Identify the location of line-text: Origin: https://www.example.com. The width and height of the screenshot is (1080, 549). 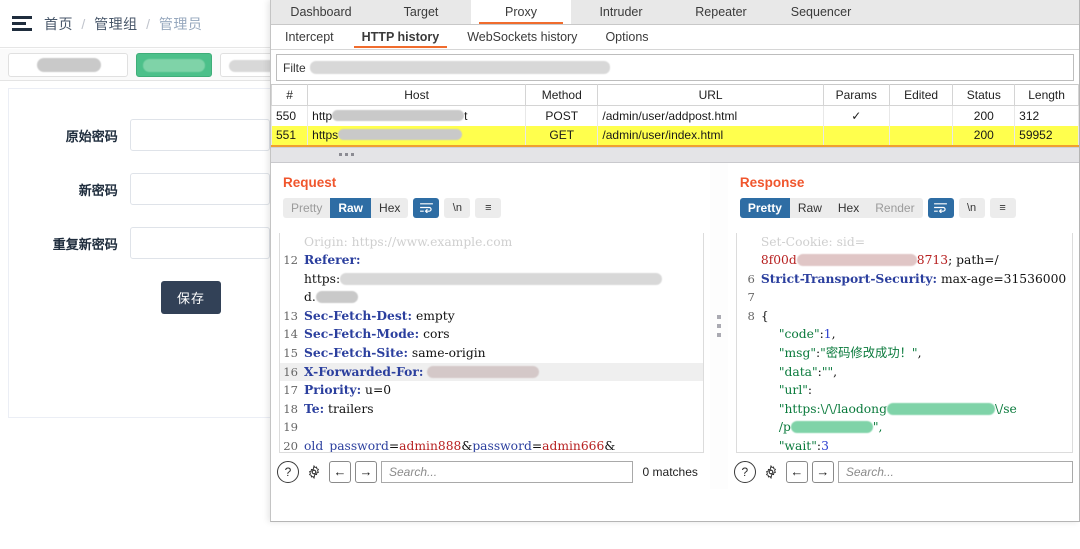
(408, 241).